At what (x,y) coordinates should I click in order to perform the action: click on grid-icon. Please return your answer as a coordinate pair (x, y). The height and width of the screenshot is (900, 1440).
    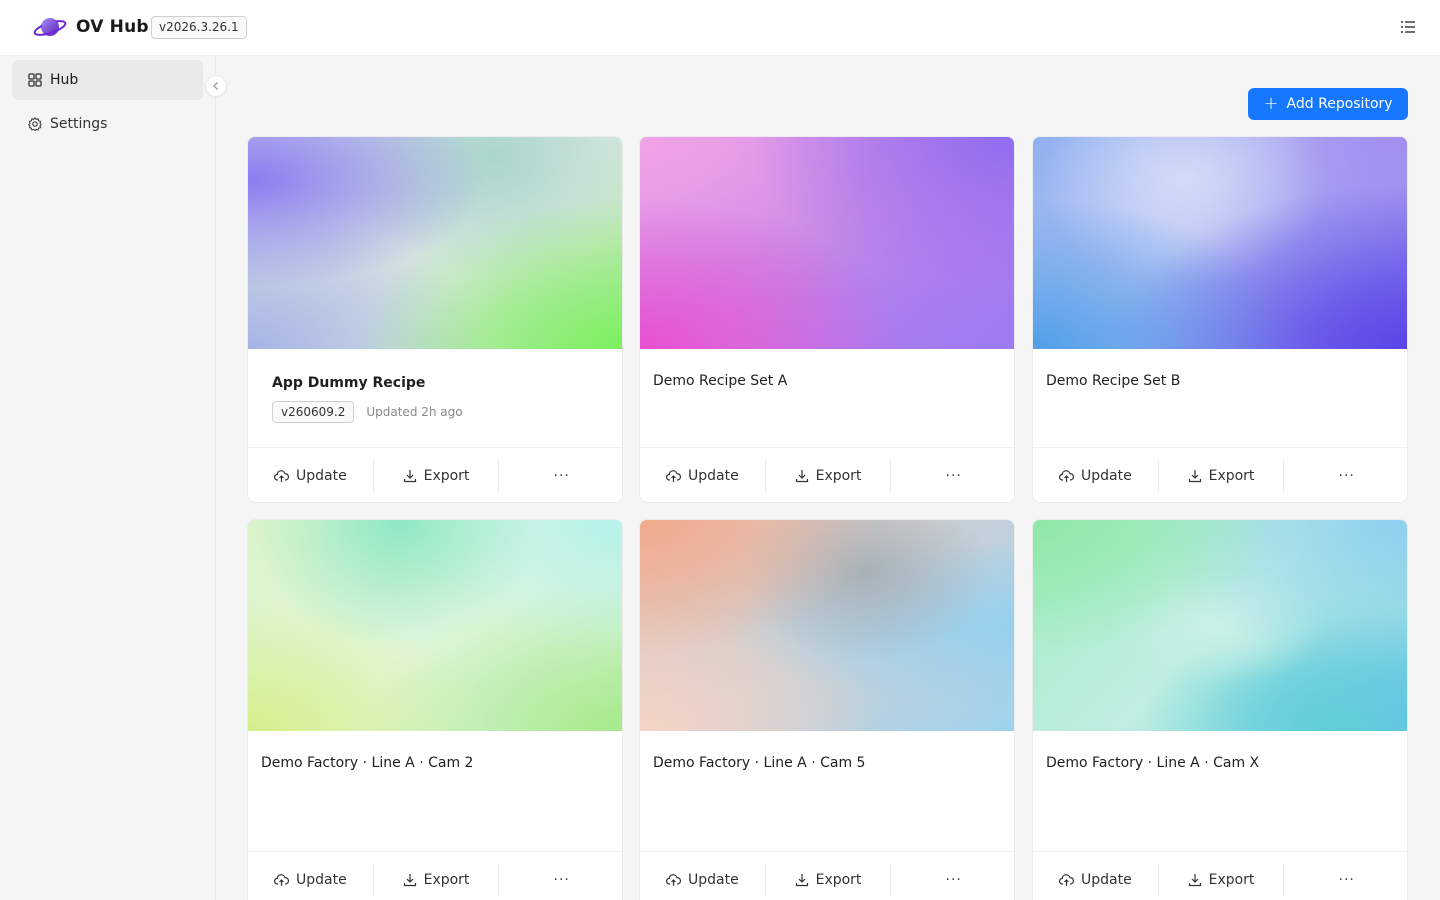
    Looking at the image, I should click on (35, 80).